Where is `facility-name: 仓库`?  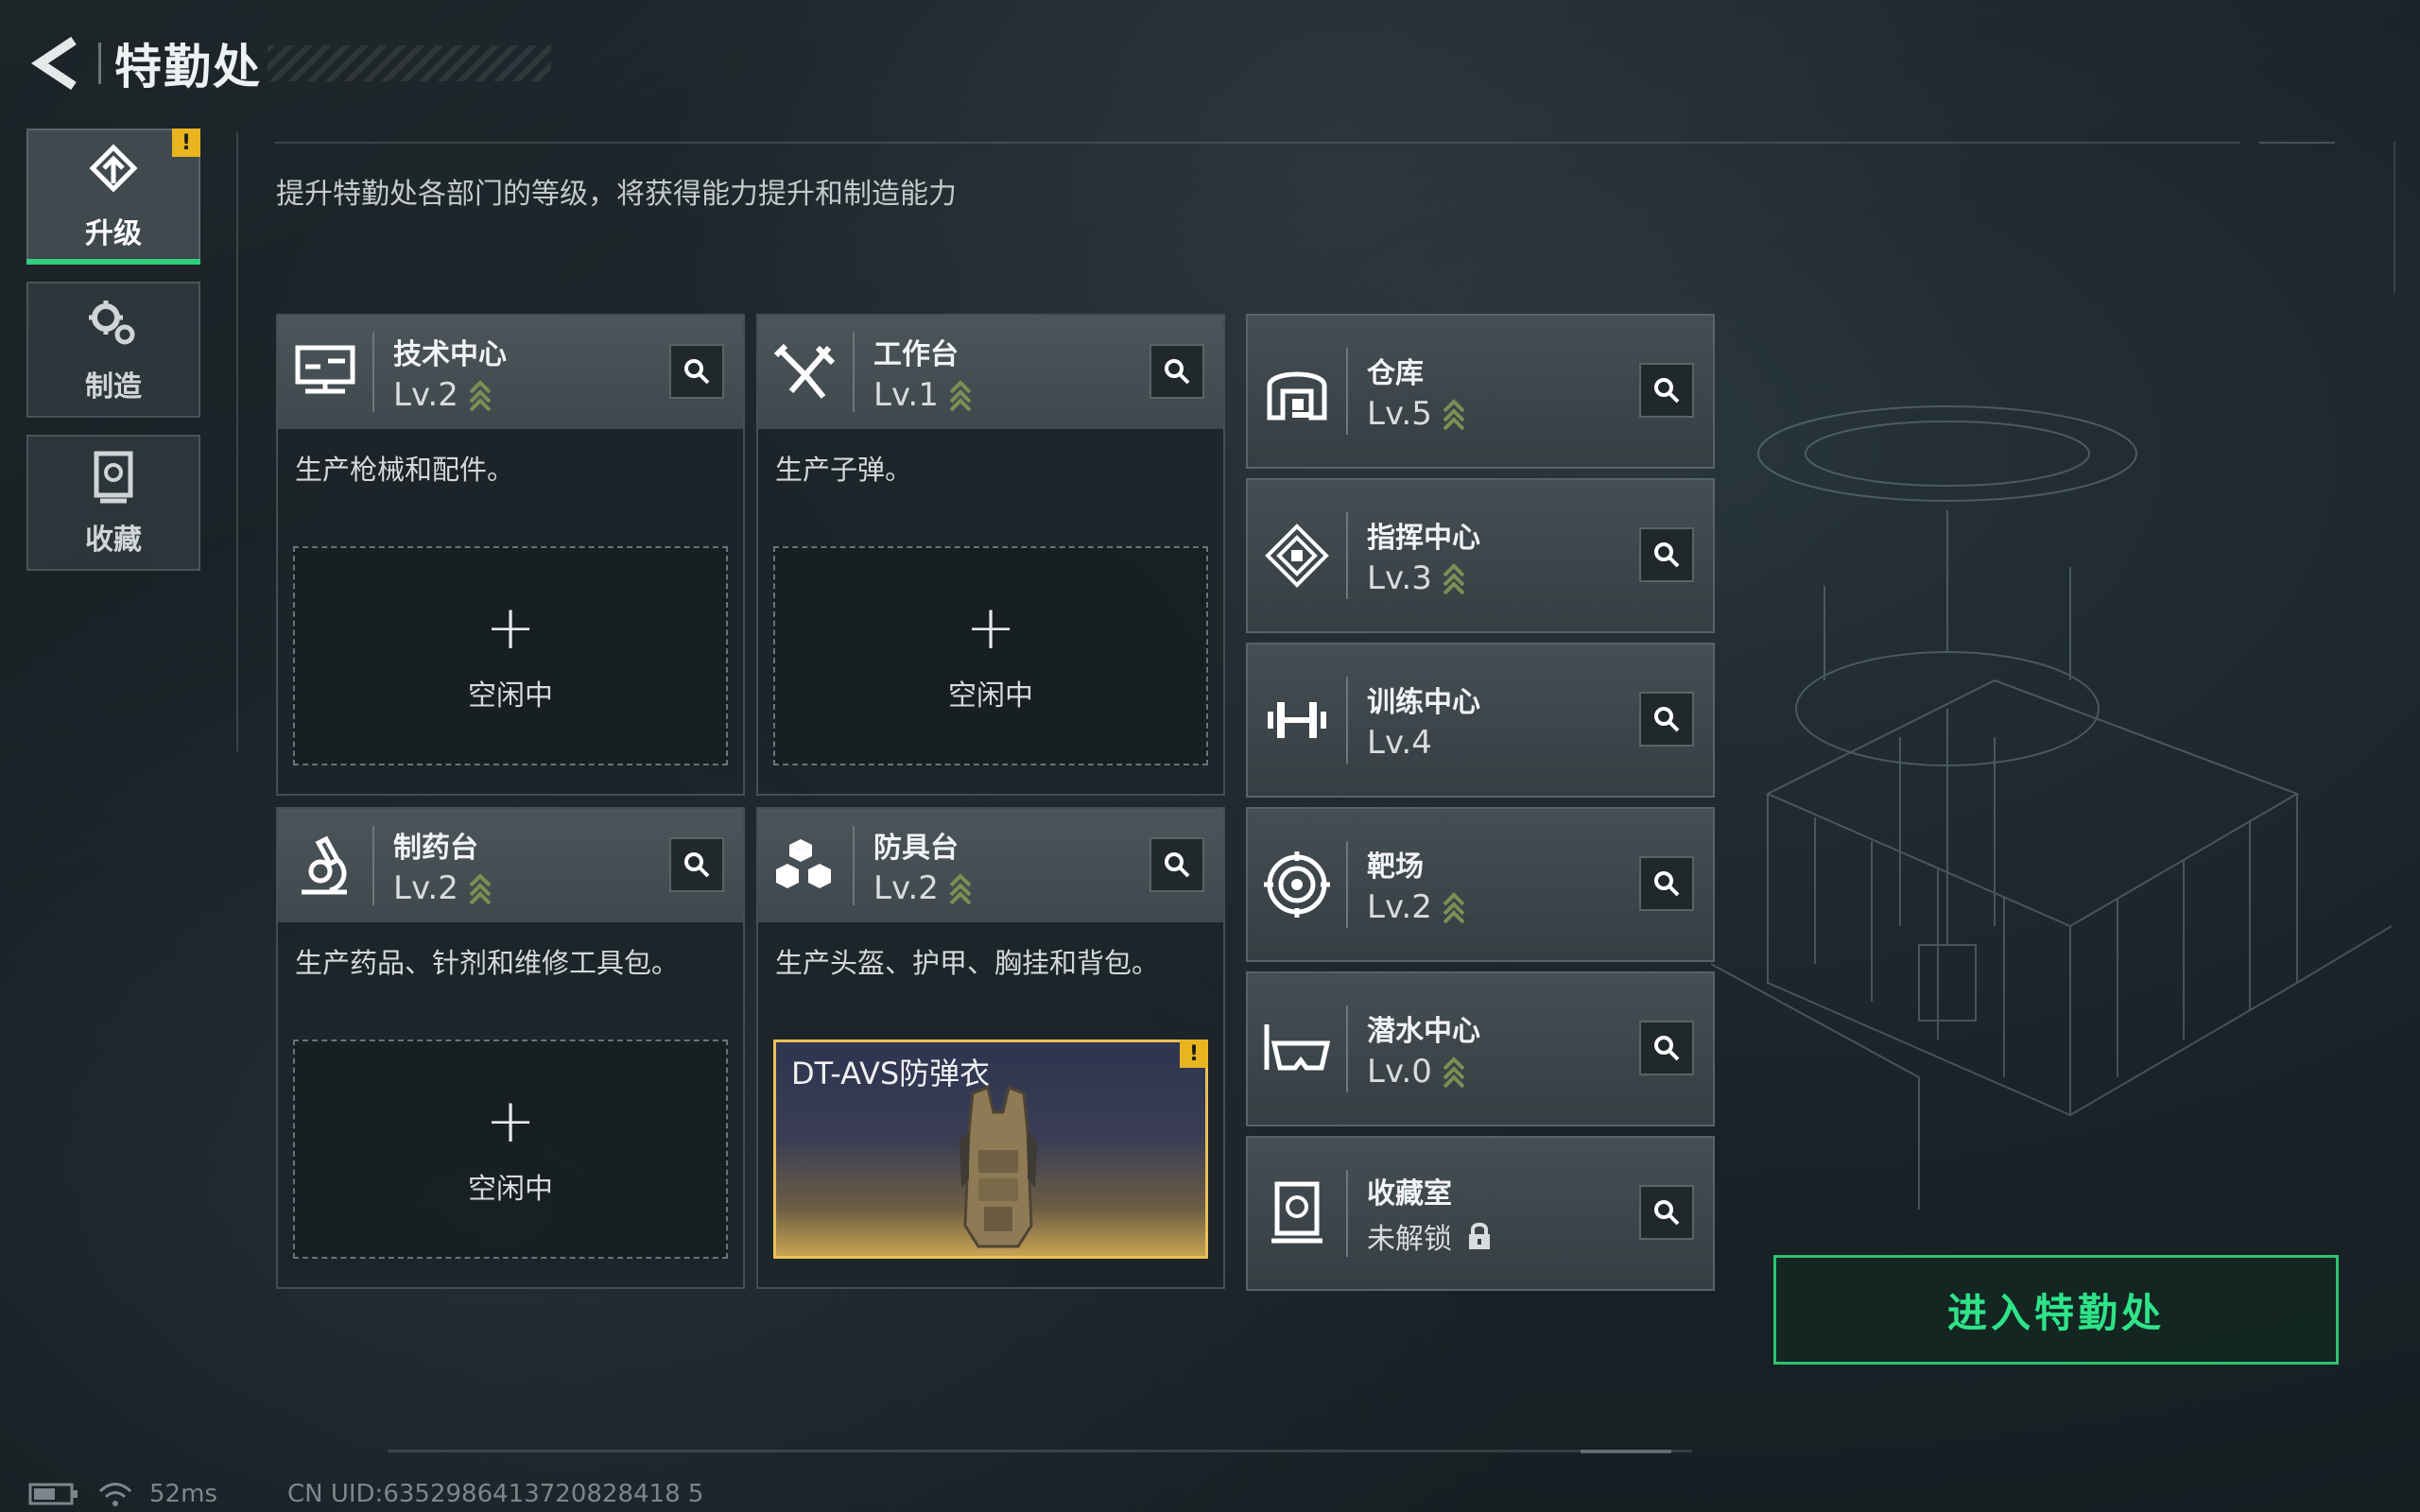 facility-name: 仓库 is located at coordinates (1395, 373).